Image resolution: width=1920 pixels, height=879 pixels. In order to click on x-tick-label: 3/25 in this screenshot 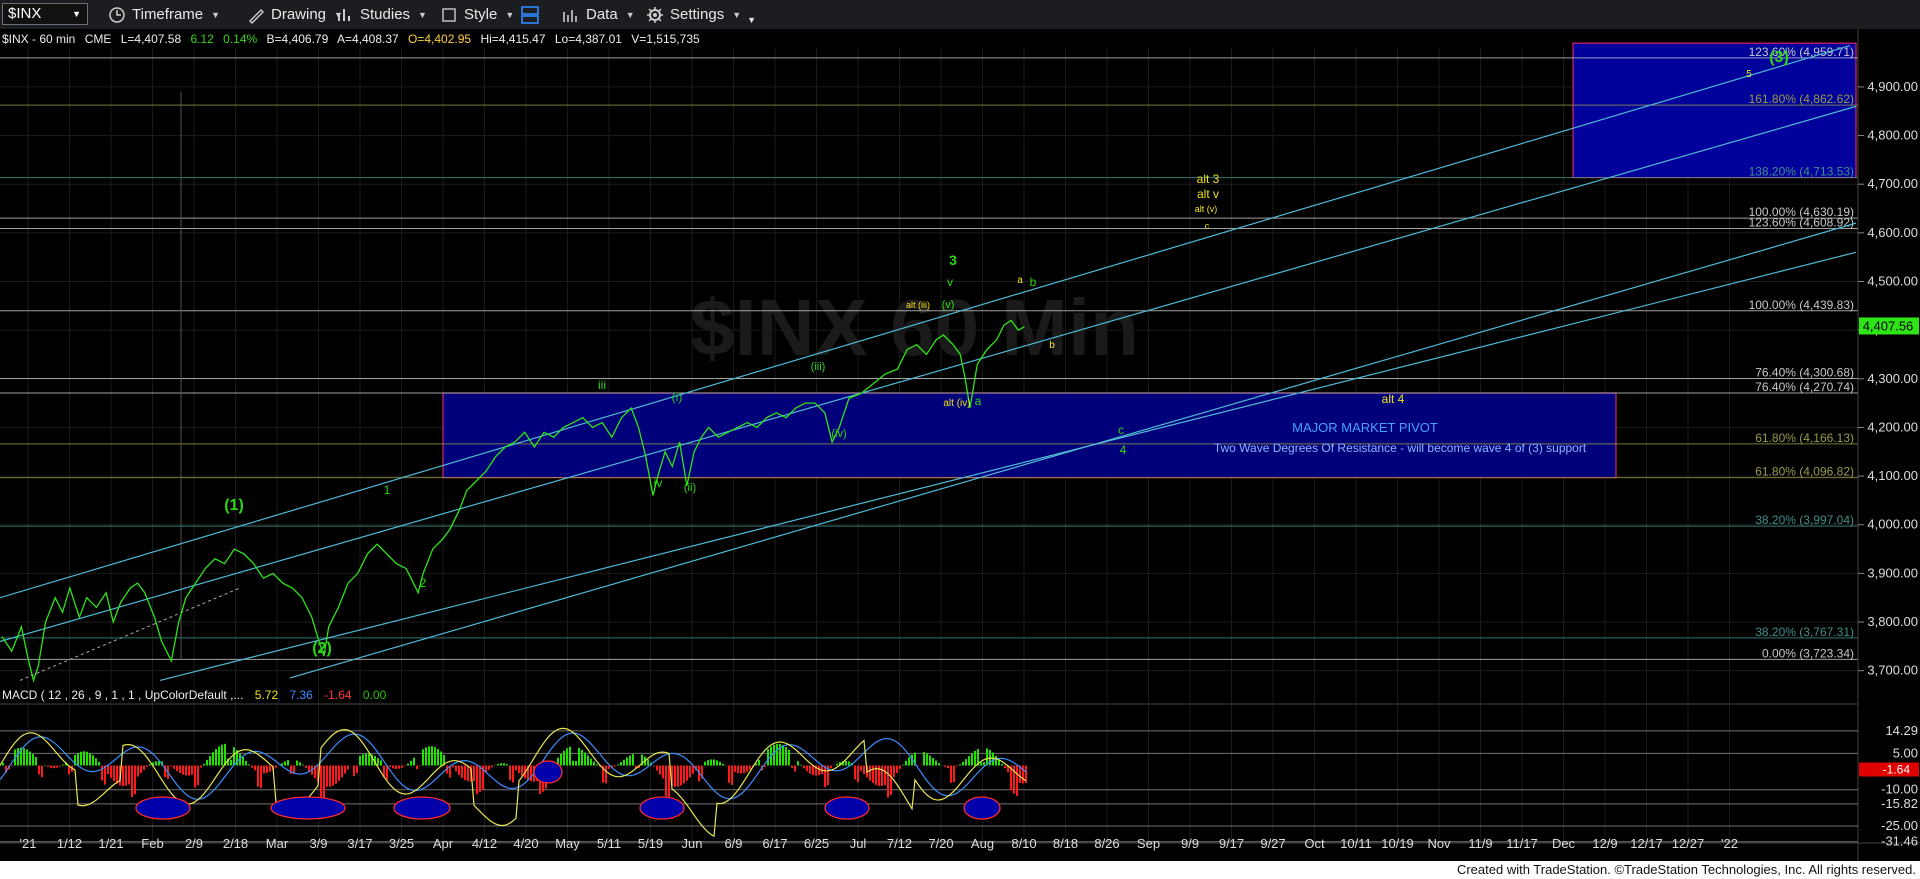, I will do `click(401, 843)`.